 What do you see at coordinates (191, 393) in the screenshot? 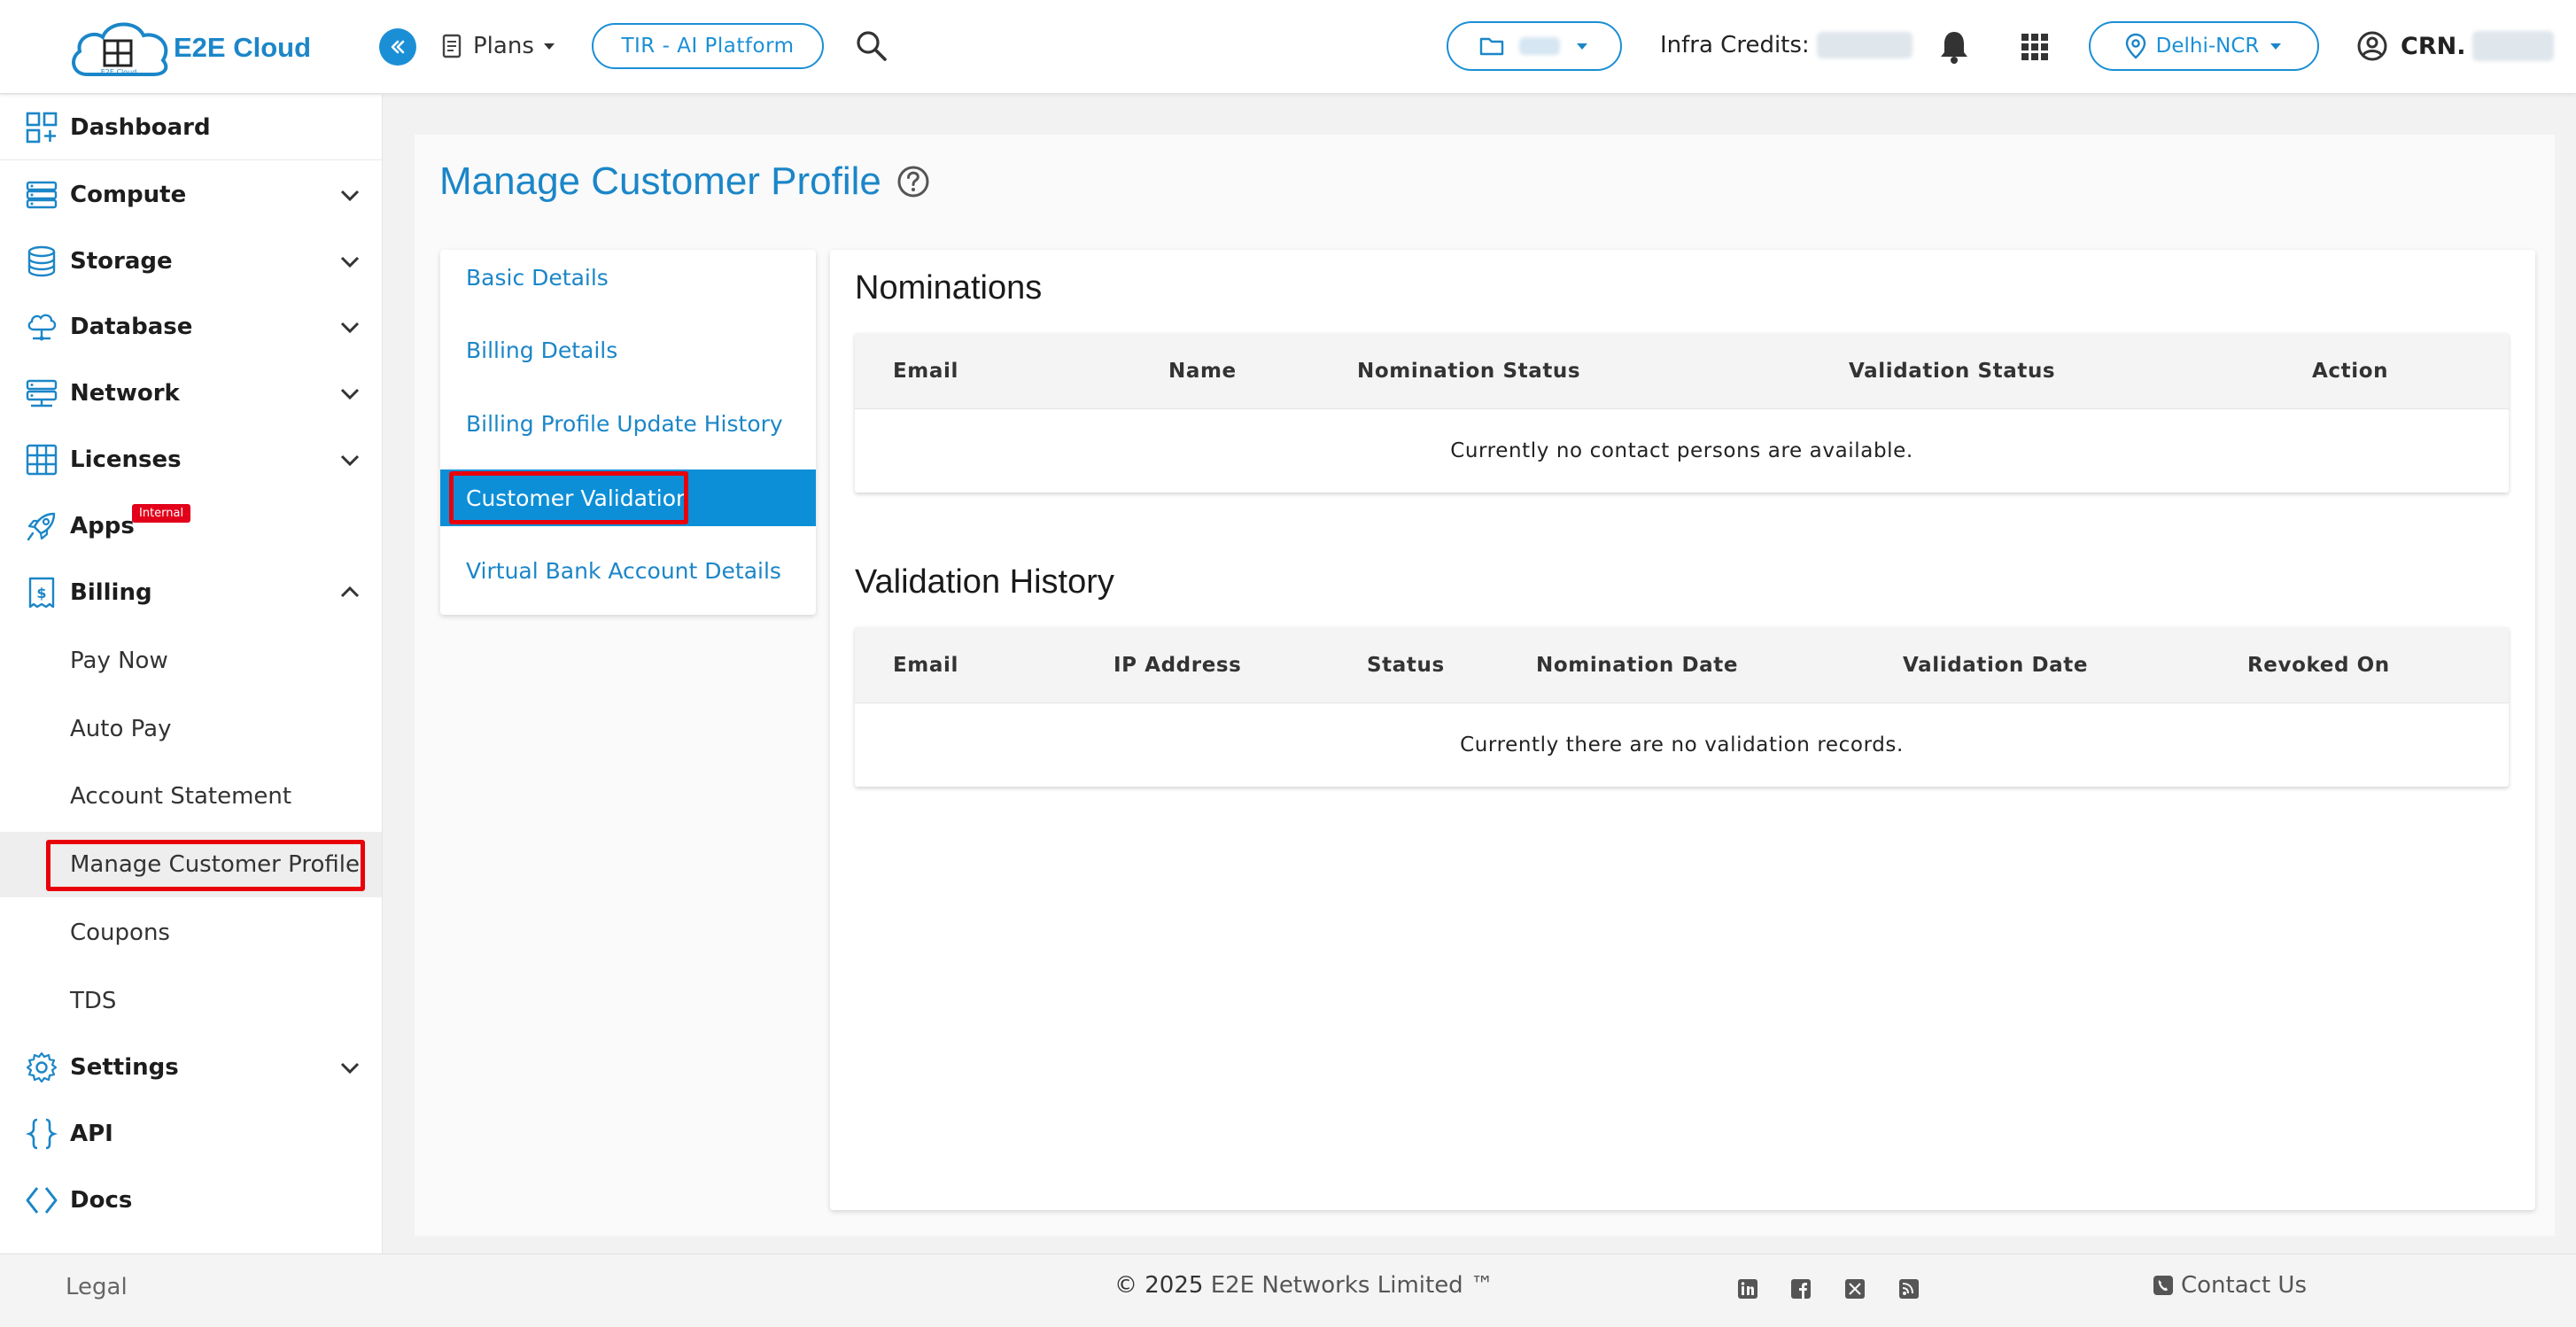
I see `sidebar-item-network: Network` at bounding box center [191, 393].